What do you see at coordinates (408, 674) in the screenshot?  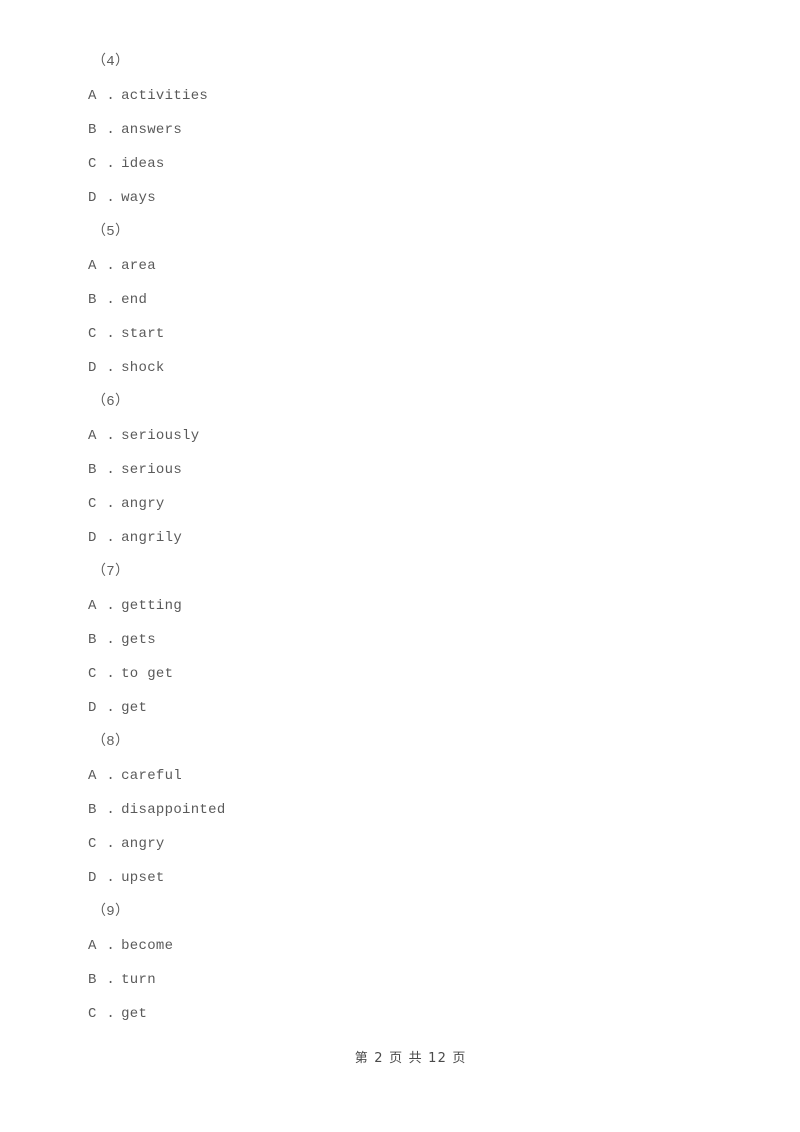 I see `answer-option: C . to get` at bounding box center [408, 674].